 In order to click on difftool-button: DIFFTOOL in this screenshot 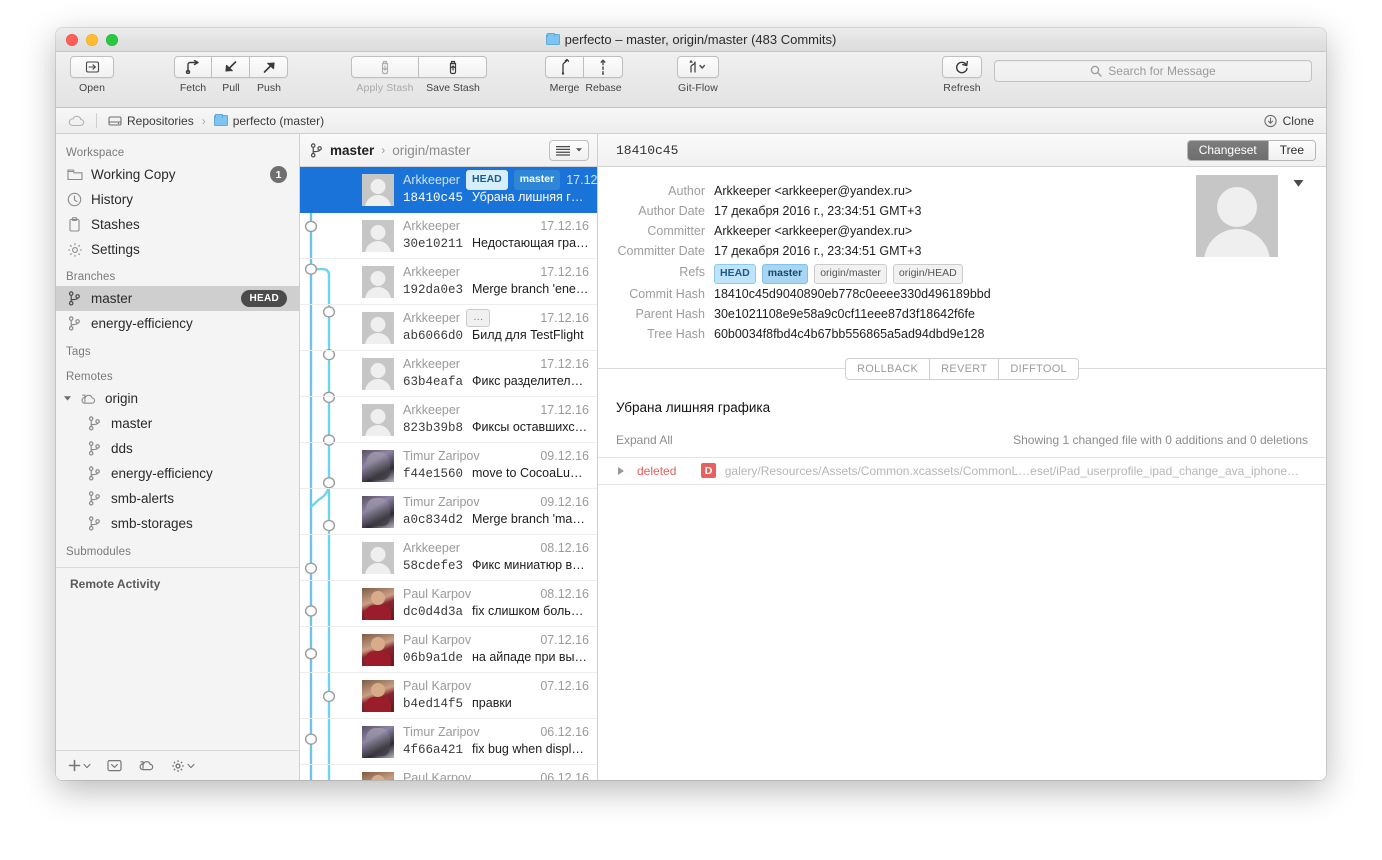, I will do `click(1038, 368)`.